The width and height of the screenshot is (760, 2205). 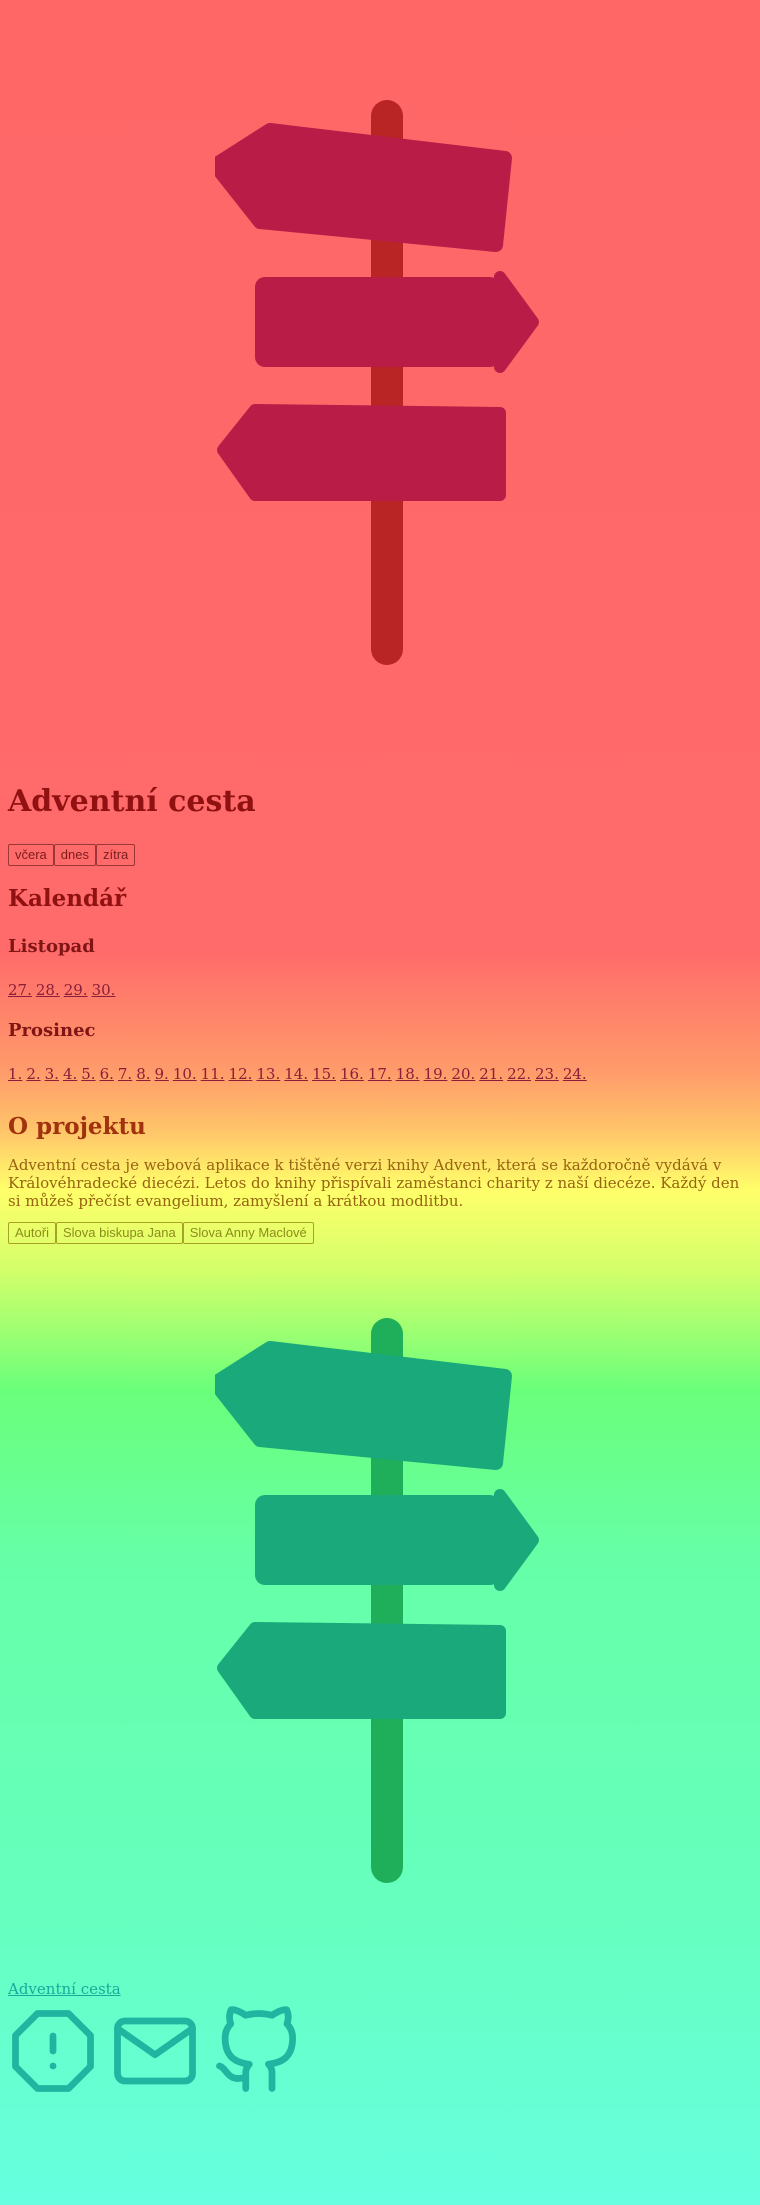 What do you see at coordinates (104, 990) in the screenshot?
I see `day-link: 30.` at bounding box center [104, 990].